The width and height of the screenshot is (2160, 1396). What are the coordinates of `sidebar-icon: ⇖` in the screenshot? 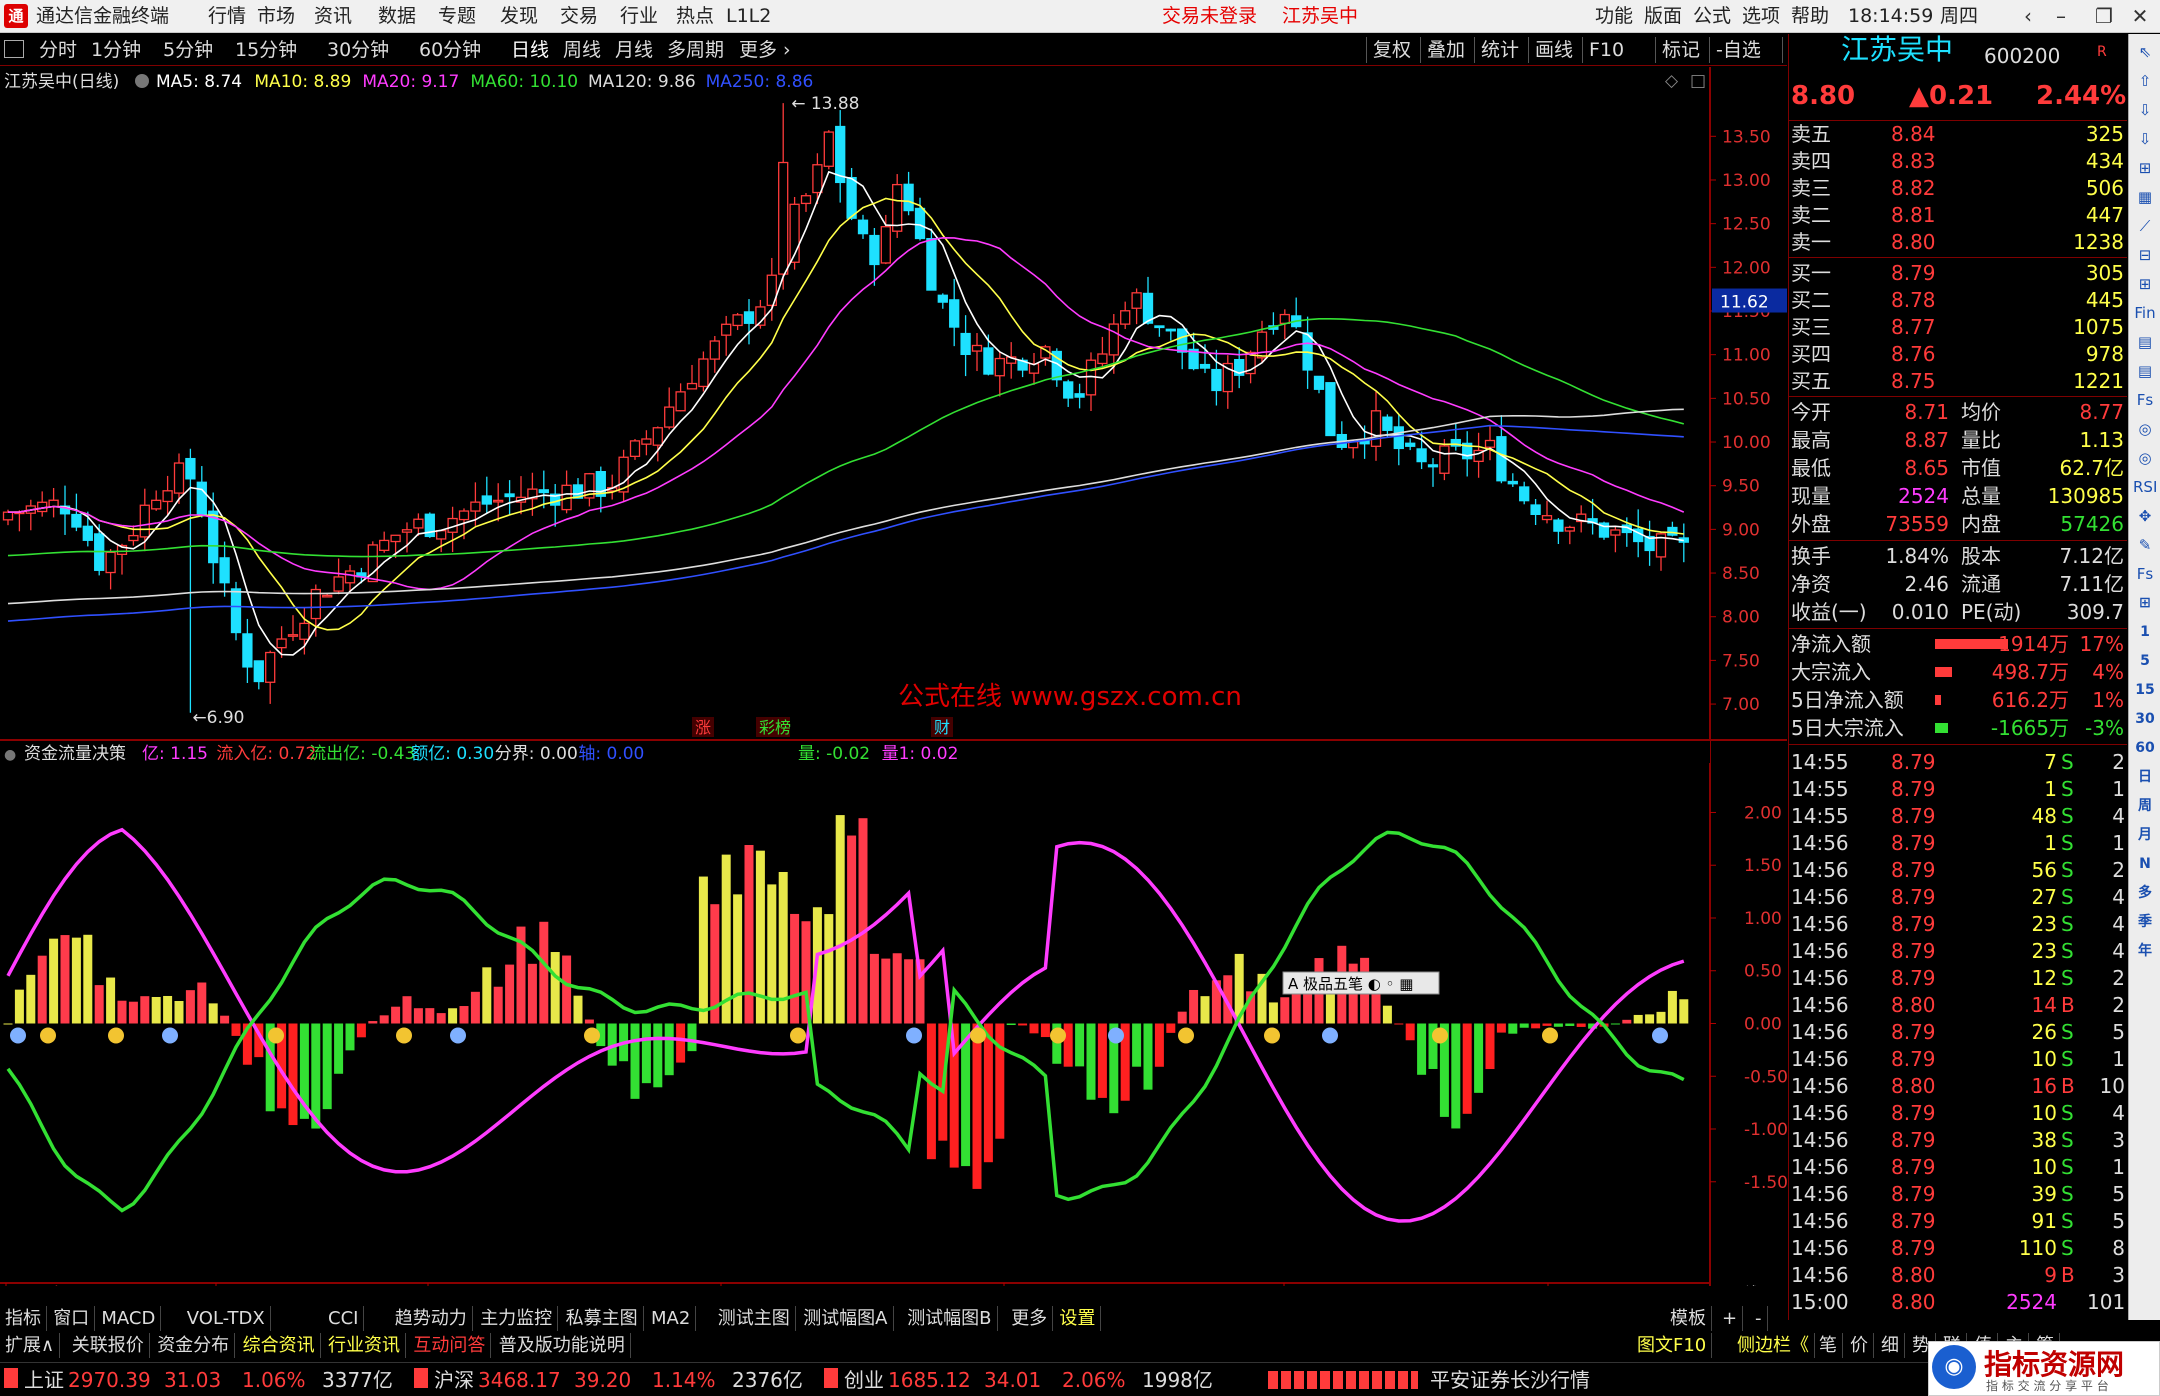 It's located at (2145, 52).